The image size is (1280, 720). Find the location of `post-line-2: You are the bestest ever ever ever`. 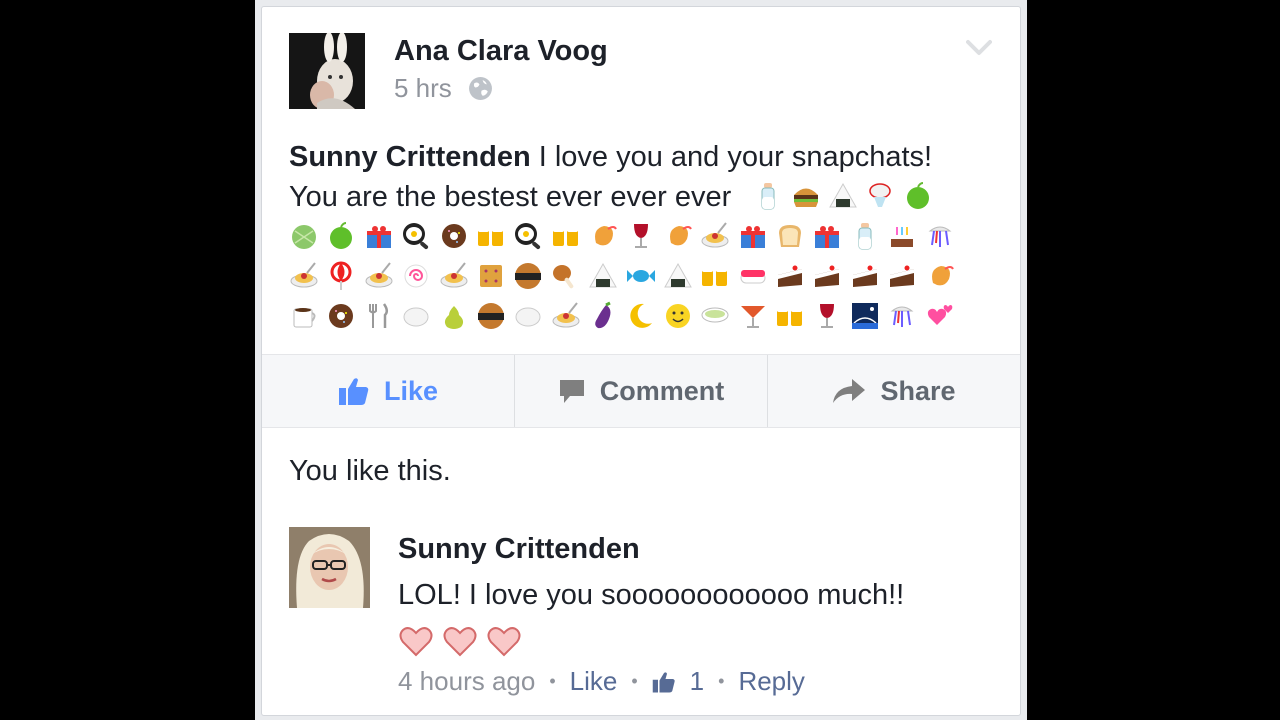

post-line-2: You are the bestest ever ever ever is located at coordinates (639, 197).